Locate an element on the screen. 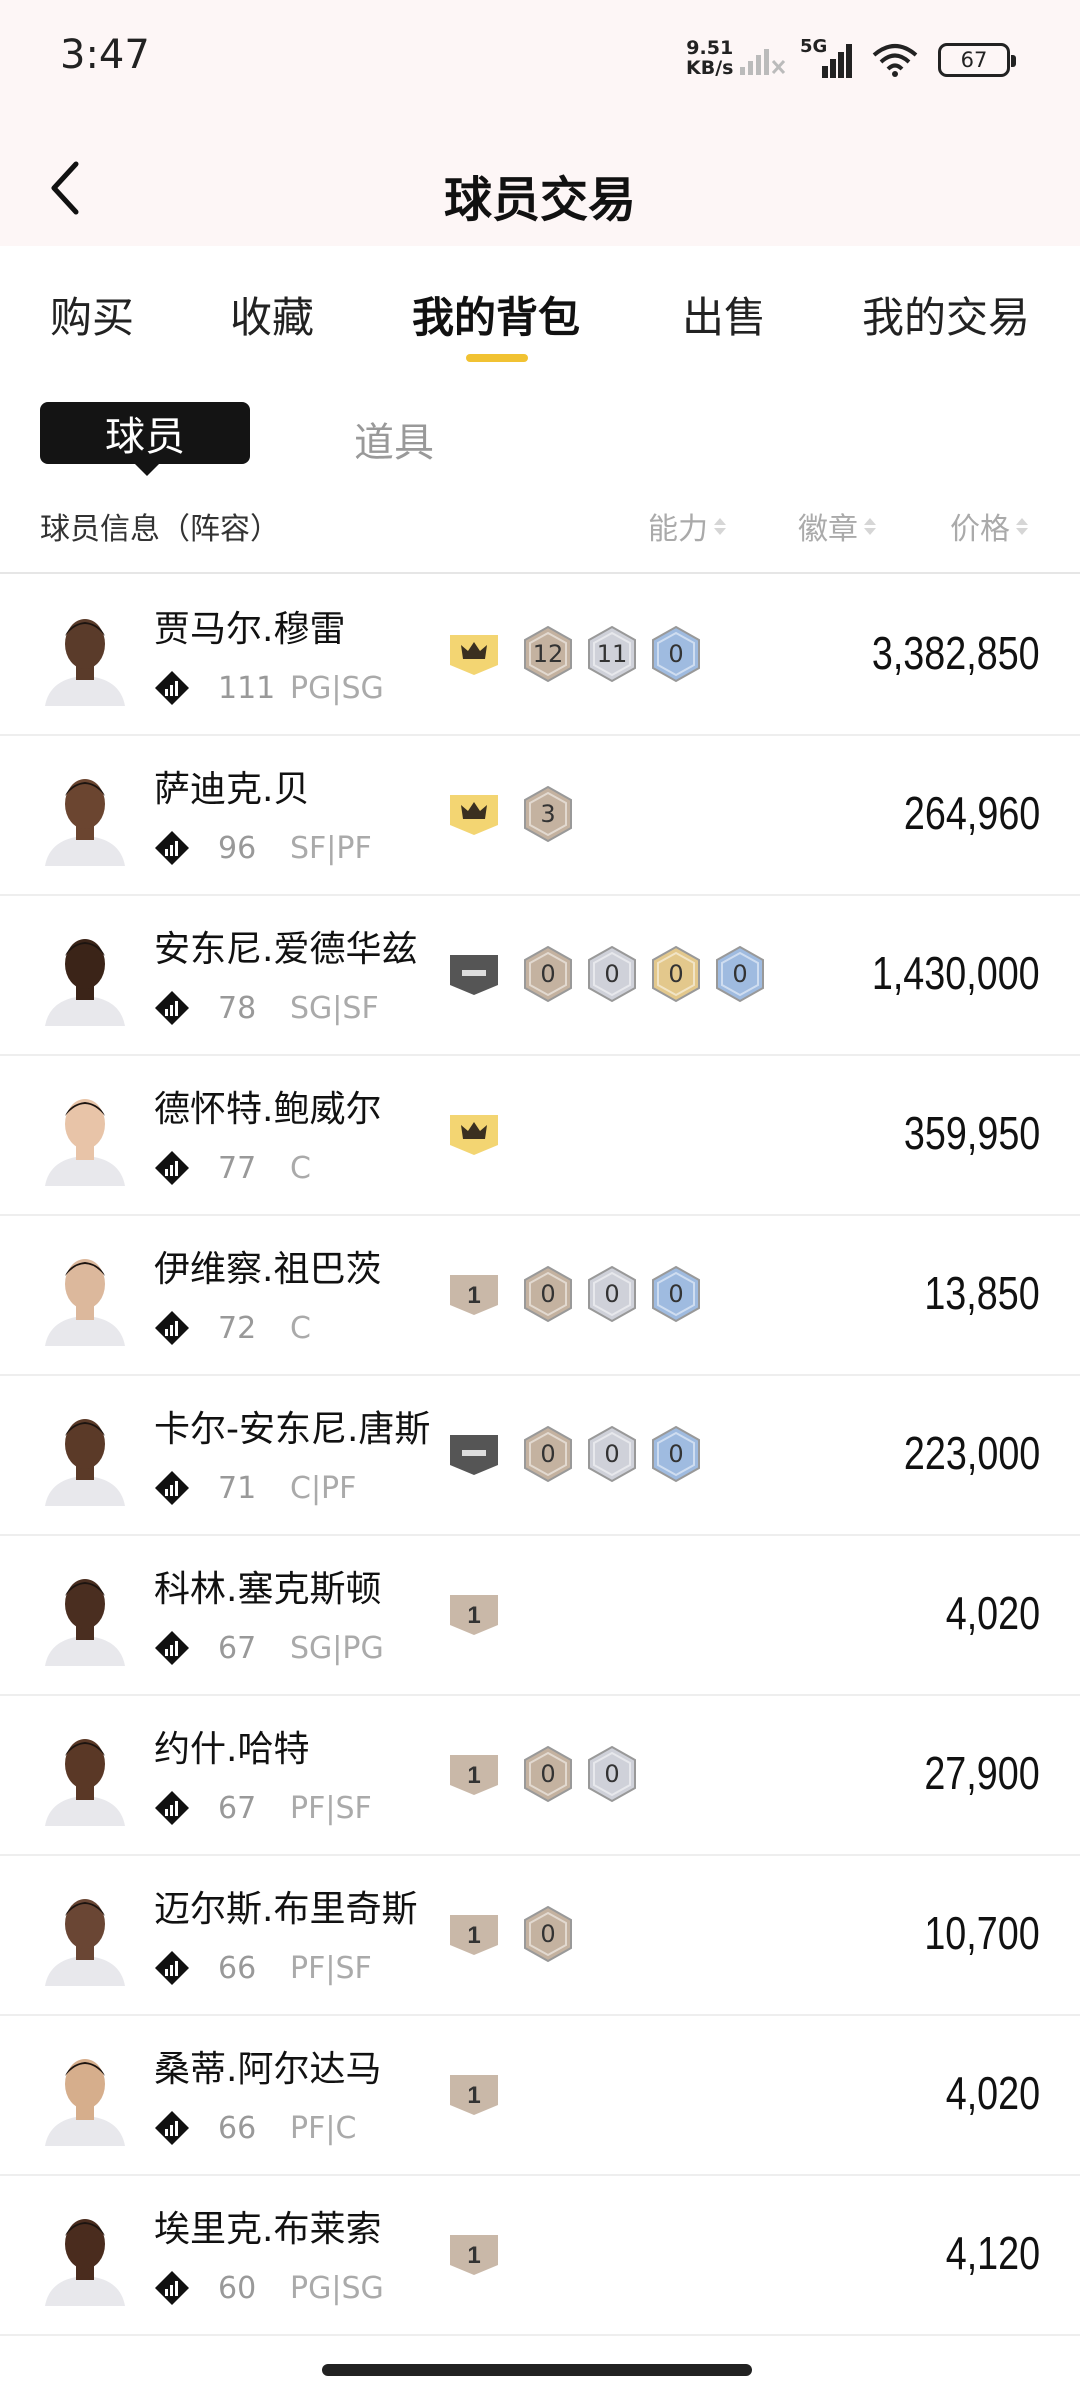 Image resolution: width=1080 pixels, height=2400 pixels. net-speed-value: 9.51 is located at coordinates (710, 48).